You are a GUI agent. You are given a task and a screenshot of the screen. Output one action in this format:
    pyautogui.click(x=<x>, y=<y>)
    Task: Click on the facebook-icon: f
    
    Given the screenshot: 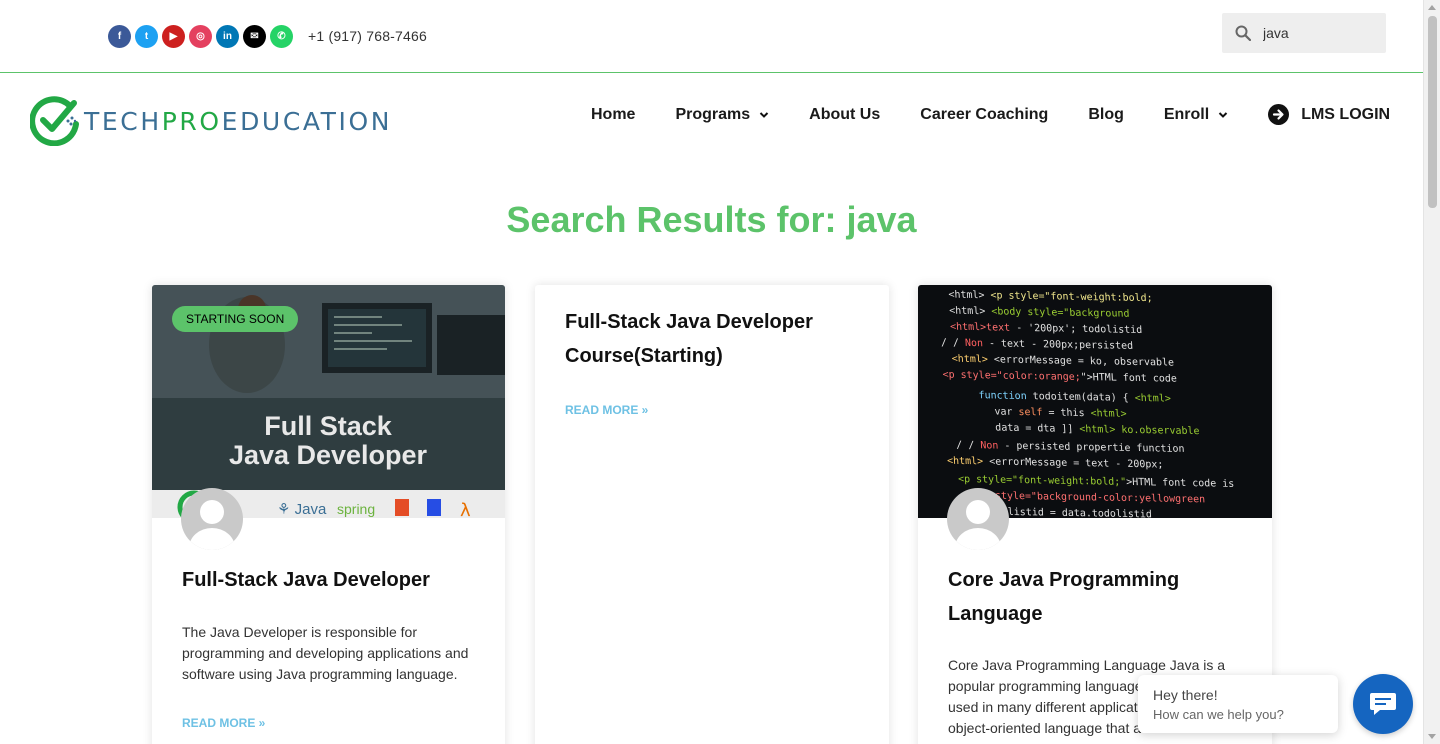 What is the action you would take?
    pyautogui.click(x=119, y=36)
    